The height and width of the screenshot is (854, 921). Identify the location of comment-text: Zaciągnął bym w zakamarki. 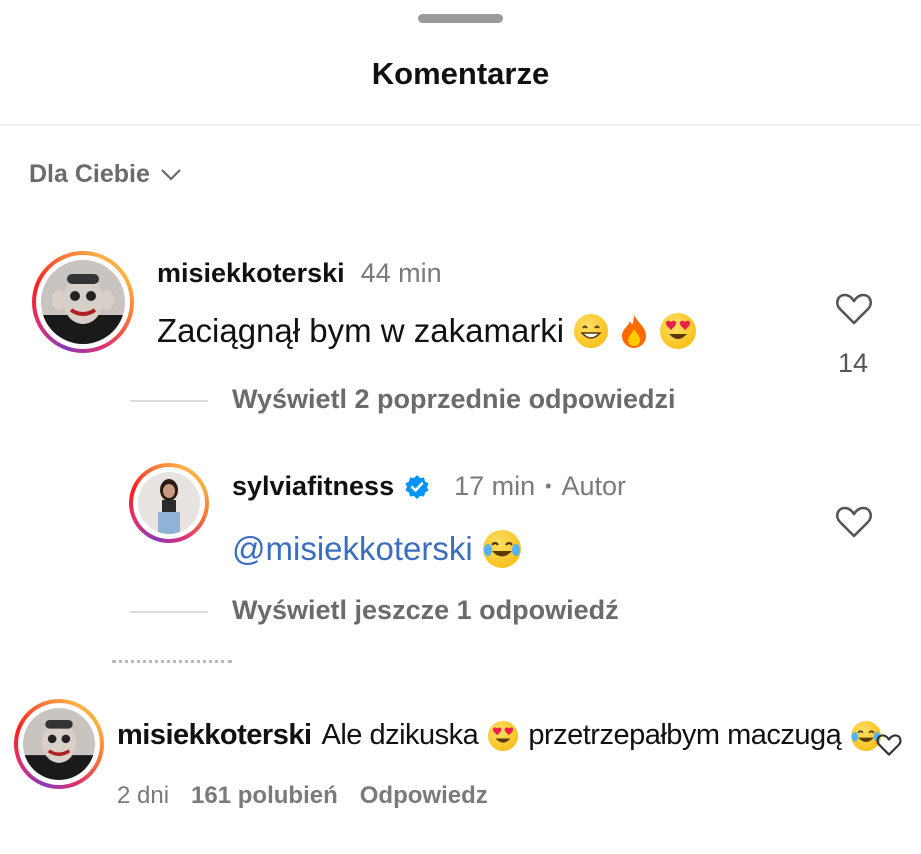
(427, 331).